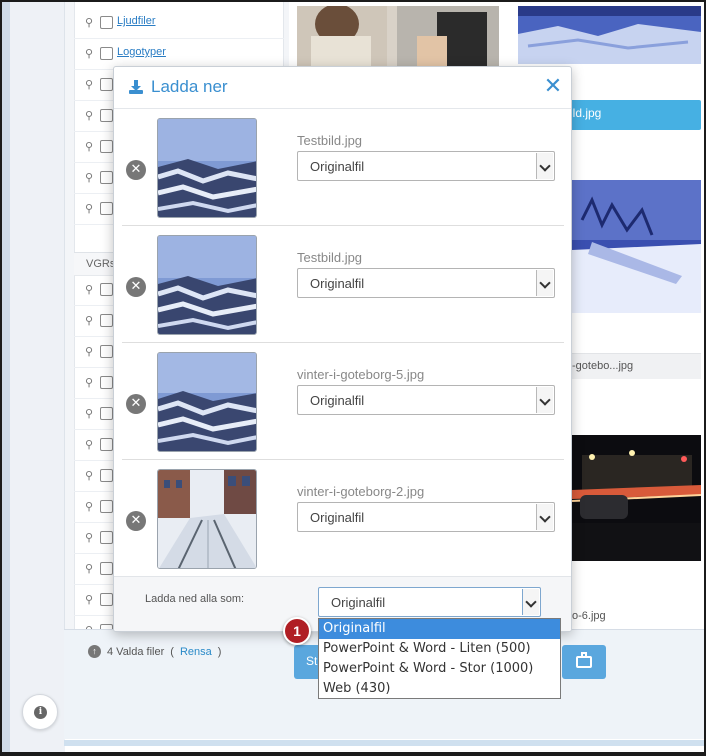  Describe the element at coordinates (342, 88) in the screenshot. I see `dialog-header: Ladda ner ✕` at that location.